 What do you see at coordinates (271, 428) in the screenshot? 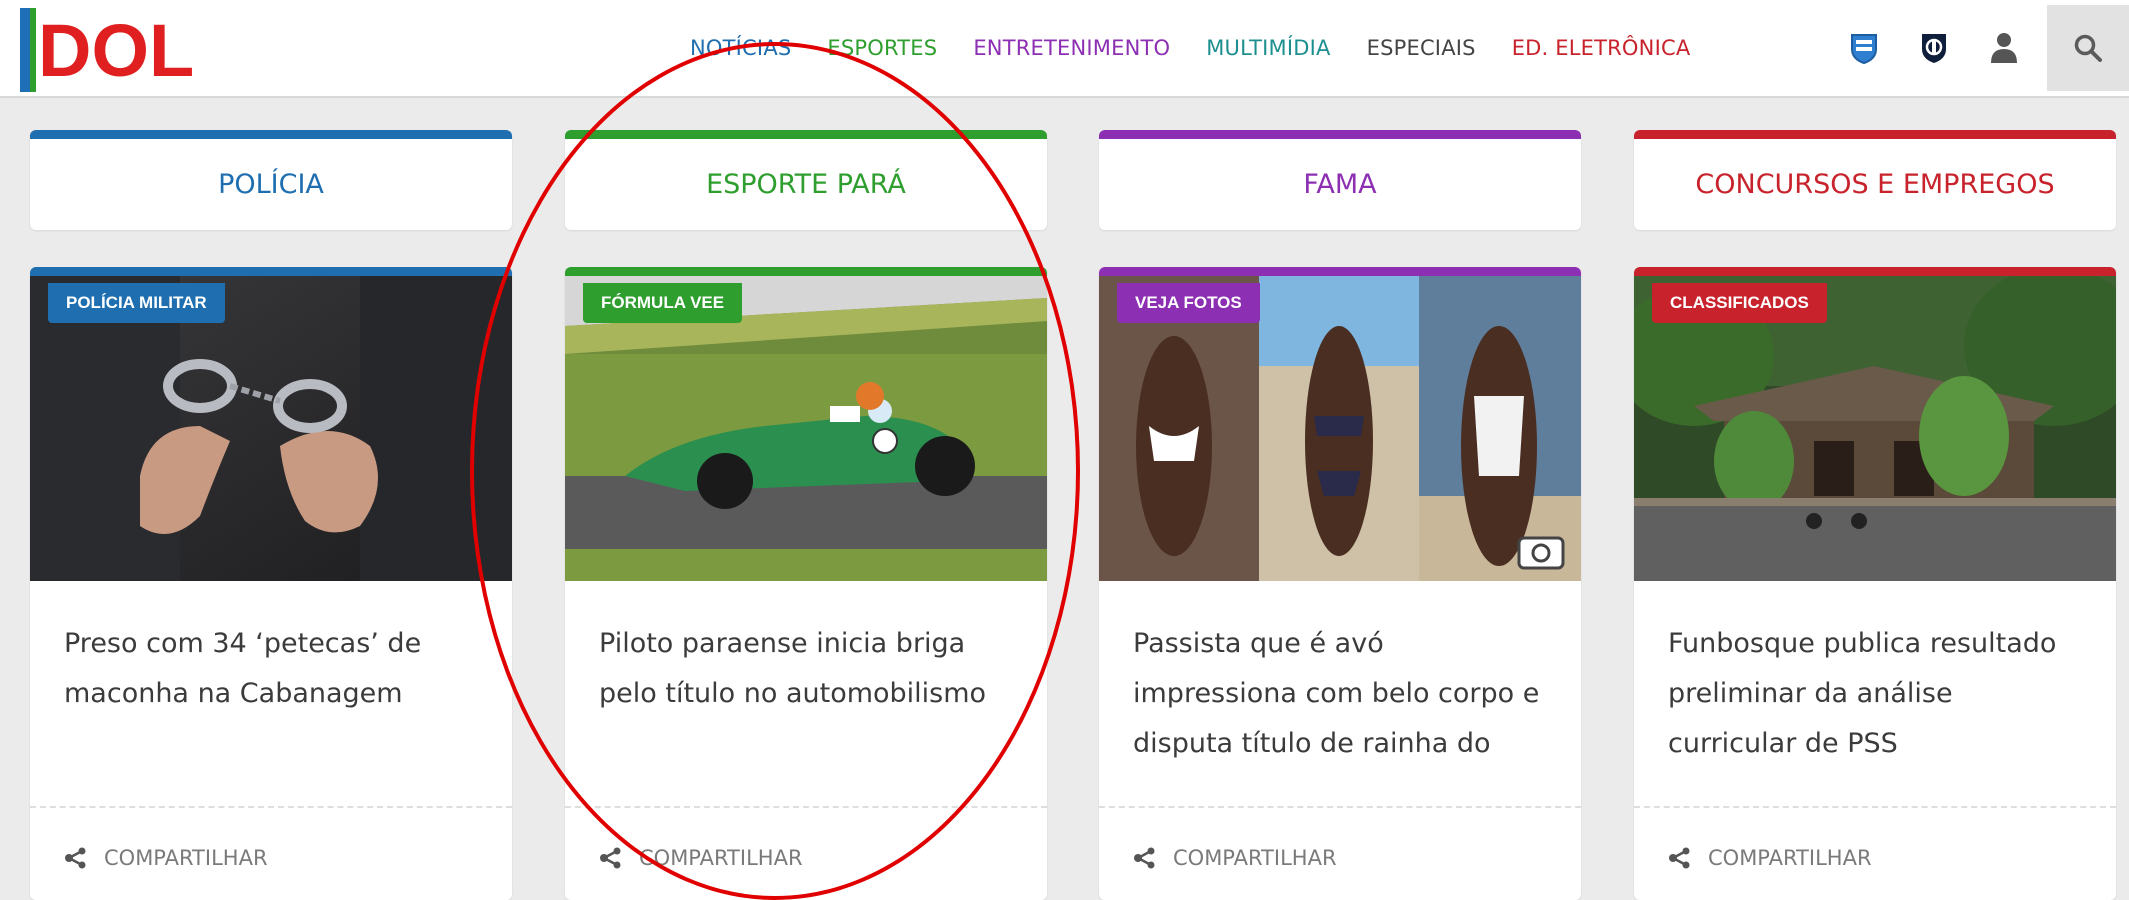
I see `card-image-handcuffs: POLÍCIA MILITAR` at bounding box center [271, 428].